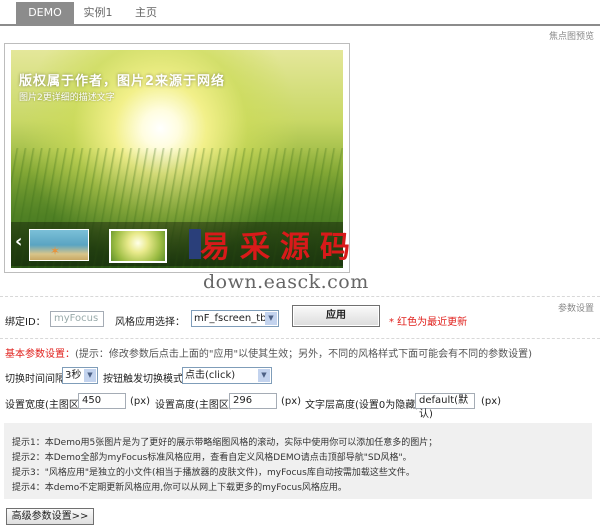 The image size is (600, 525). I want to click on text-height-unit: (px), so click(491, 401).